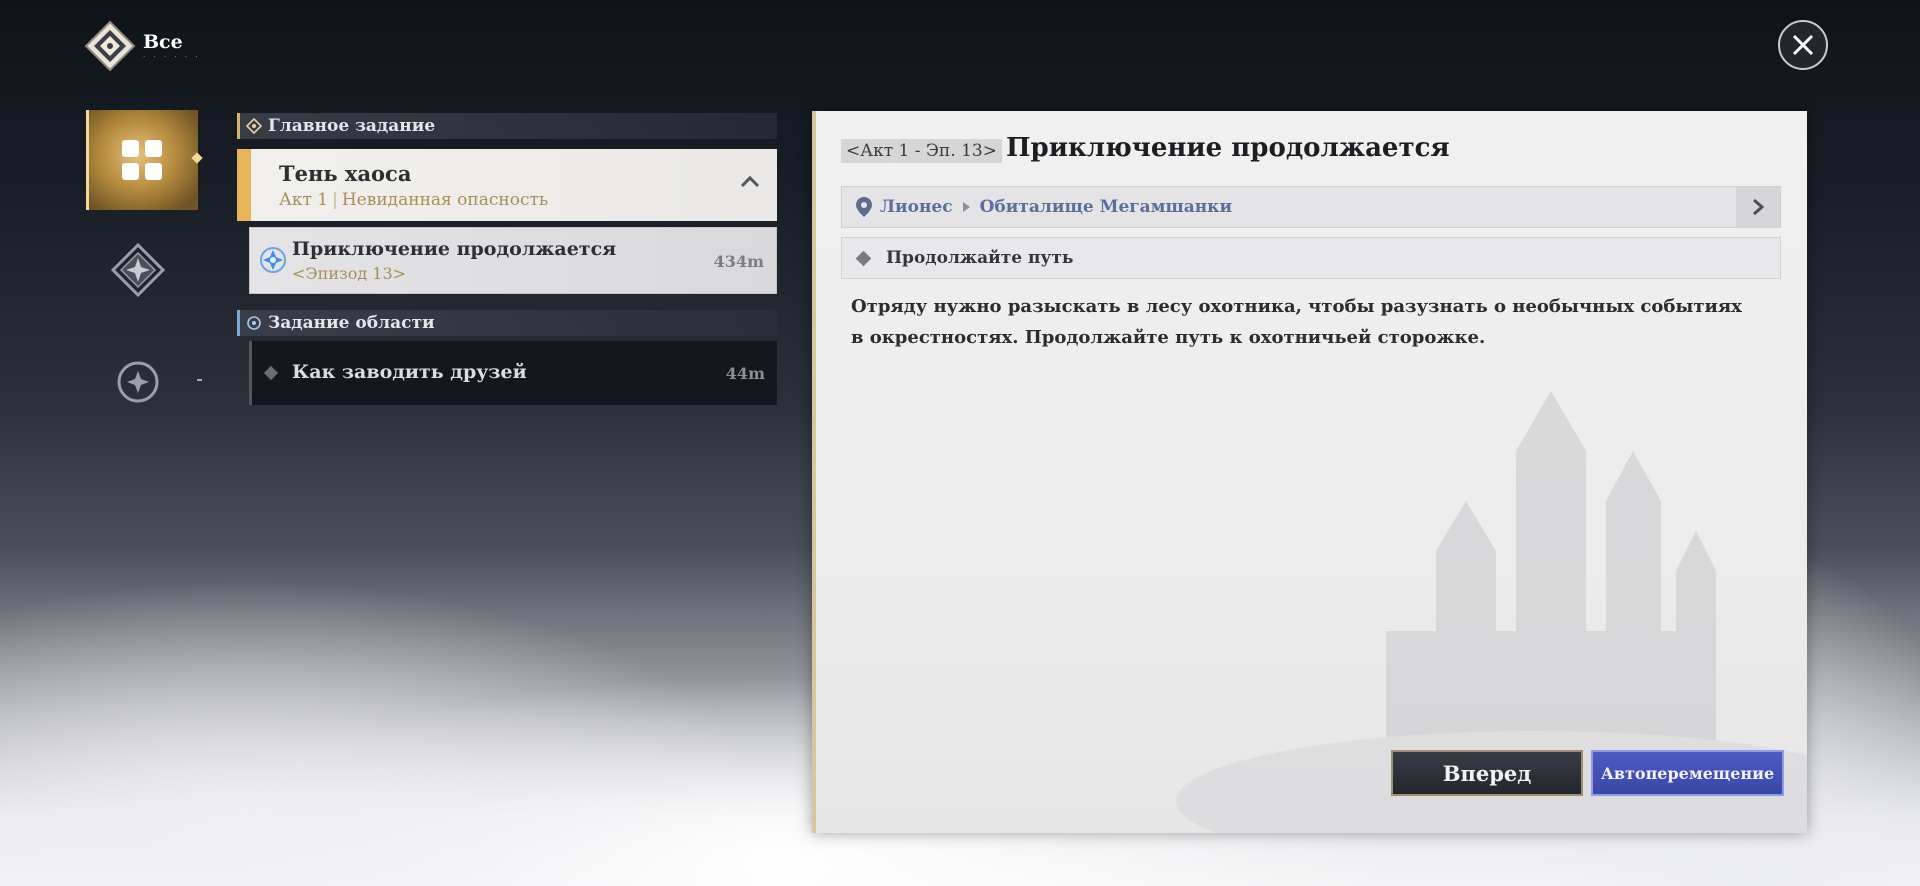 The width and height of the screenshot is (1920, 886). I want to click on nav-tab-story, so click(138, 270).